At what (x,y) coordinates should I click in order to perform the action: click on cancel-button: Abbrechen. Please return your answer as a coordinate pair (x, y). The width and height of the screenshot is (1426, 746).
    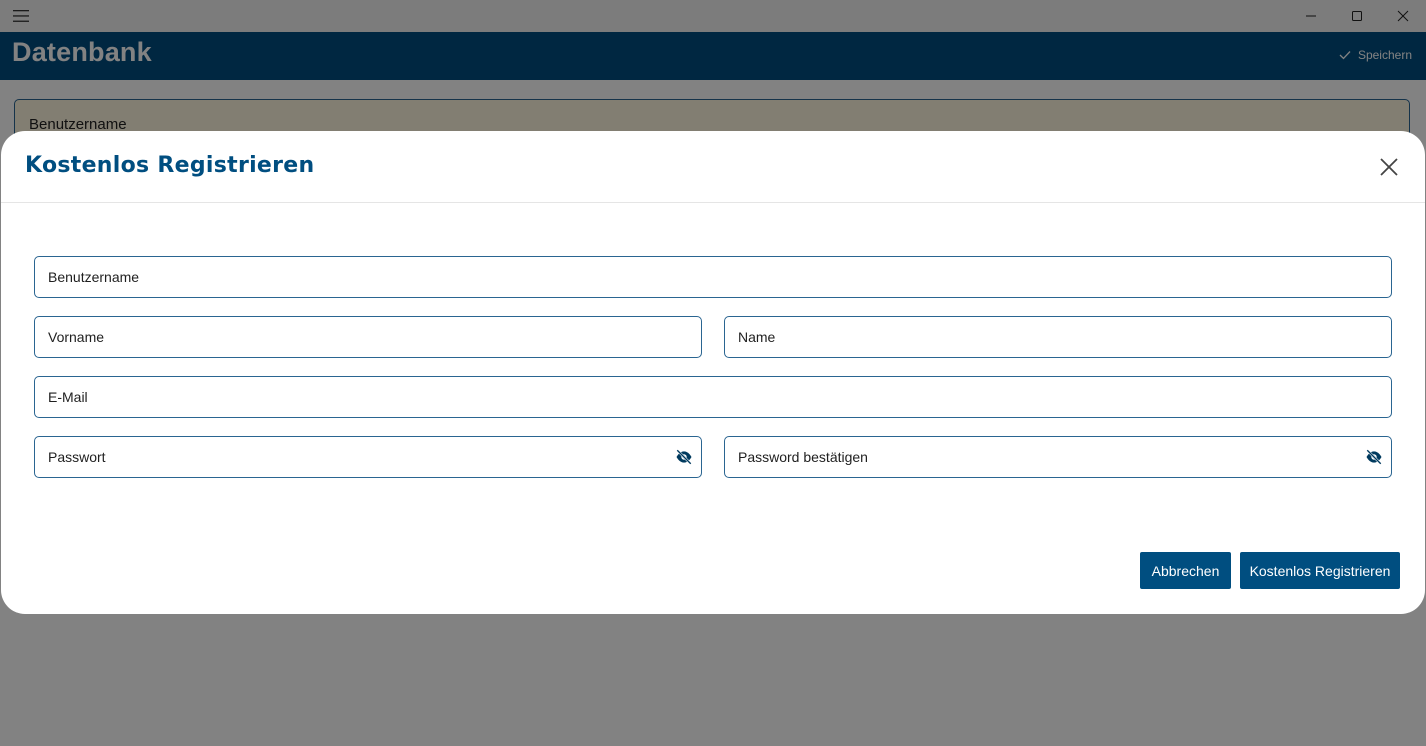
    Looking at the image, I should click on (1185, 570).